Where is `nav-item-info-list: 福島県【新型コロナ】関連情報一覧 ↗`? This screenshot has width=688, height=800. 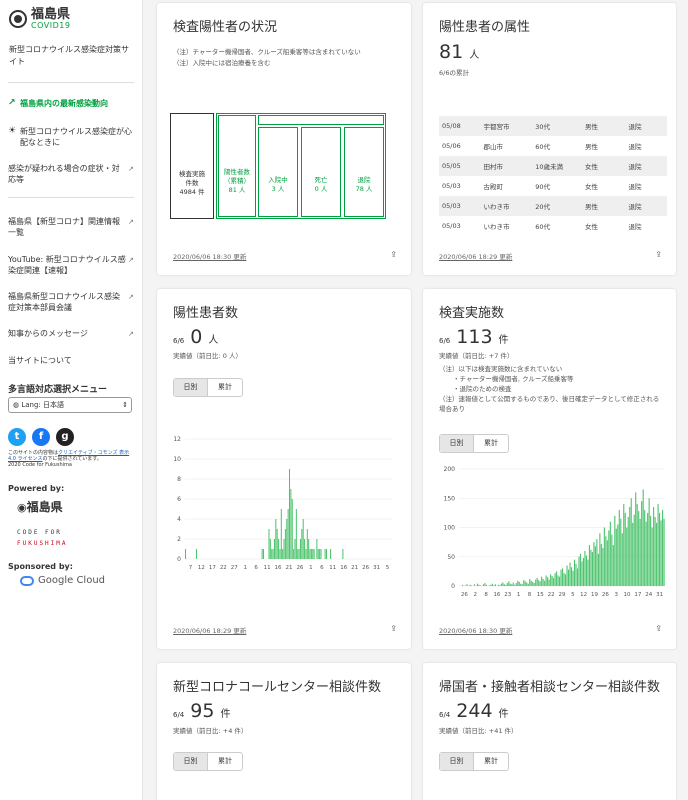
nav-item-info-list: 福島県【新型コロナ】関連情報一覧 ↗ is located at coordinates (72, 227).